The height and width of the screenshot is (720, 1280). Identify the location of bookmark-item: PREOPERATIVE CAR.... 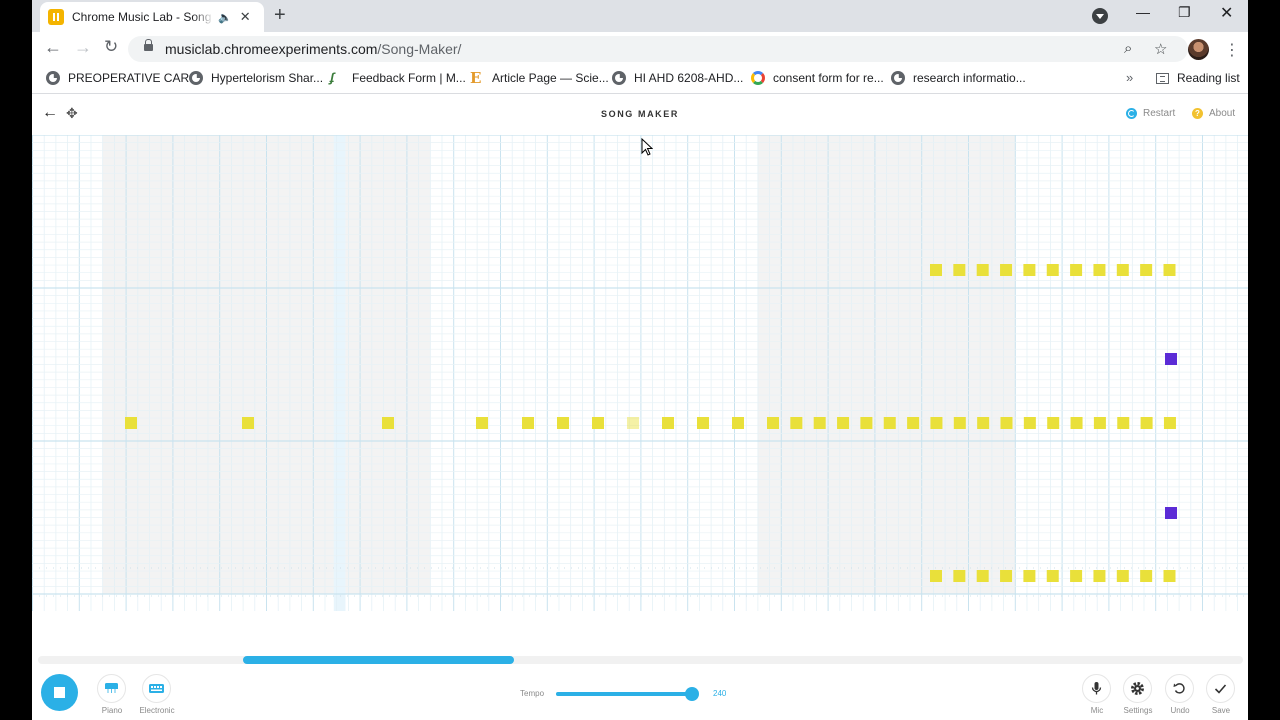
(122, 78).